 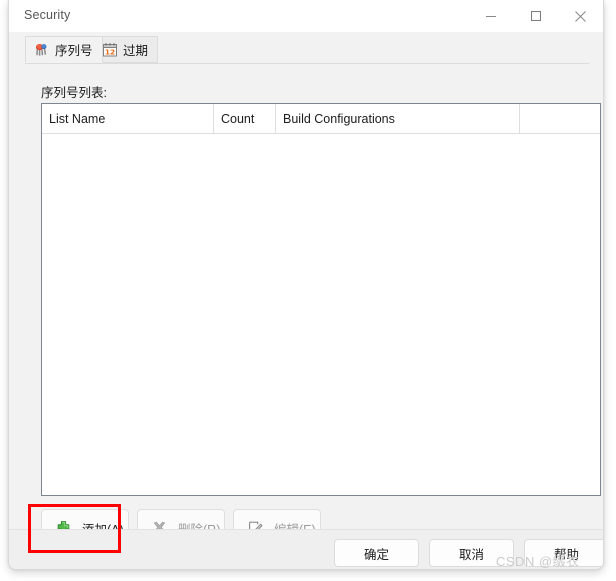 I want to click on calendar-icon: 12, so click(x=110, y=50).